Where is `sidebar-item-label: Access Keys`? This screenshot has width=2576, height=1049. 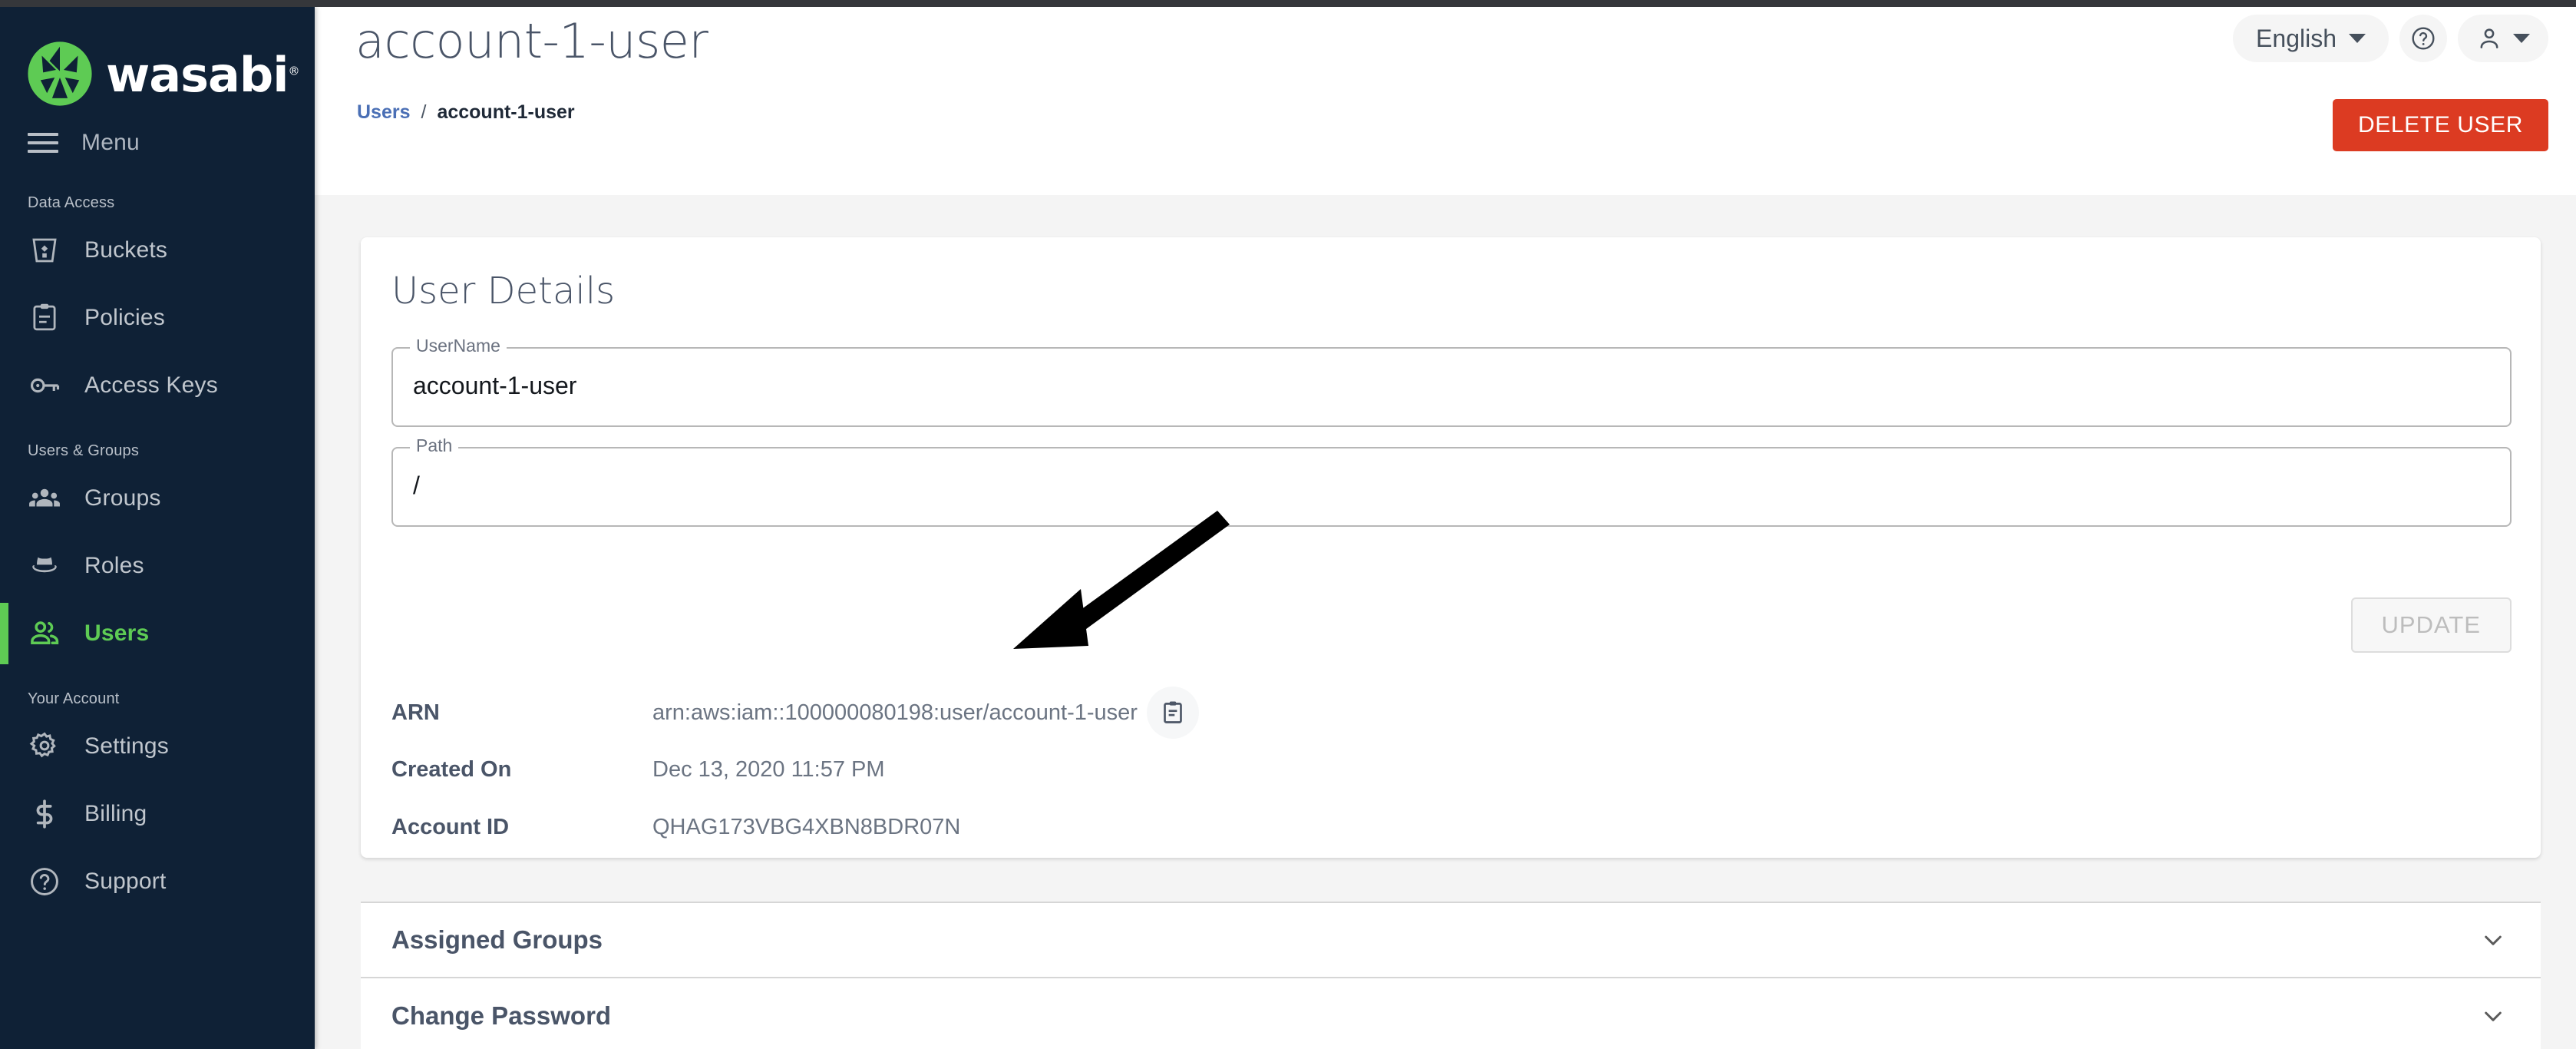 sidebar-item-label: Access Keys is located at coordinates (151, 385).